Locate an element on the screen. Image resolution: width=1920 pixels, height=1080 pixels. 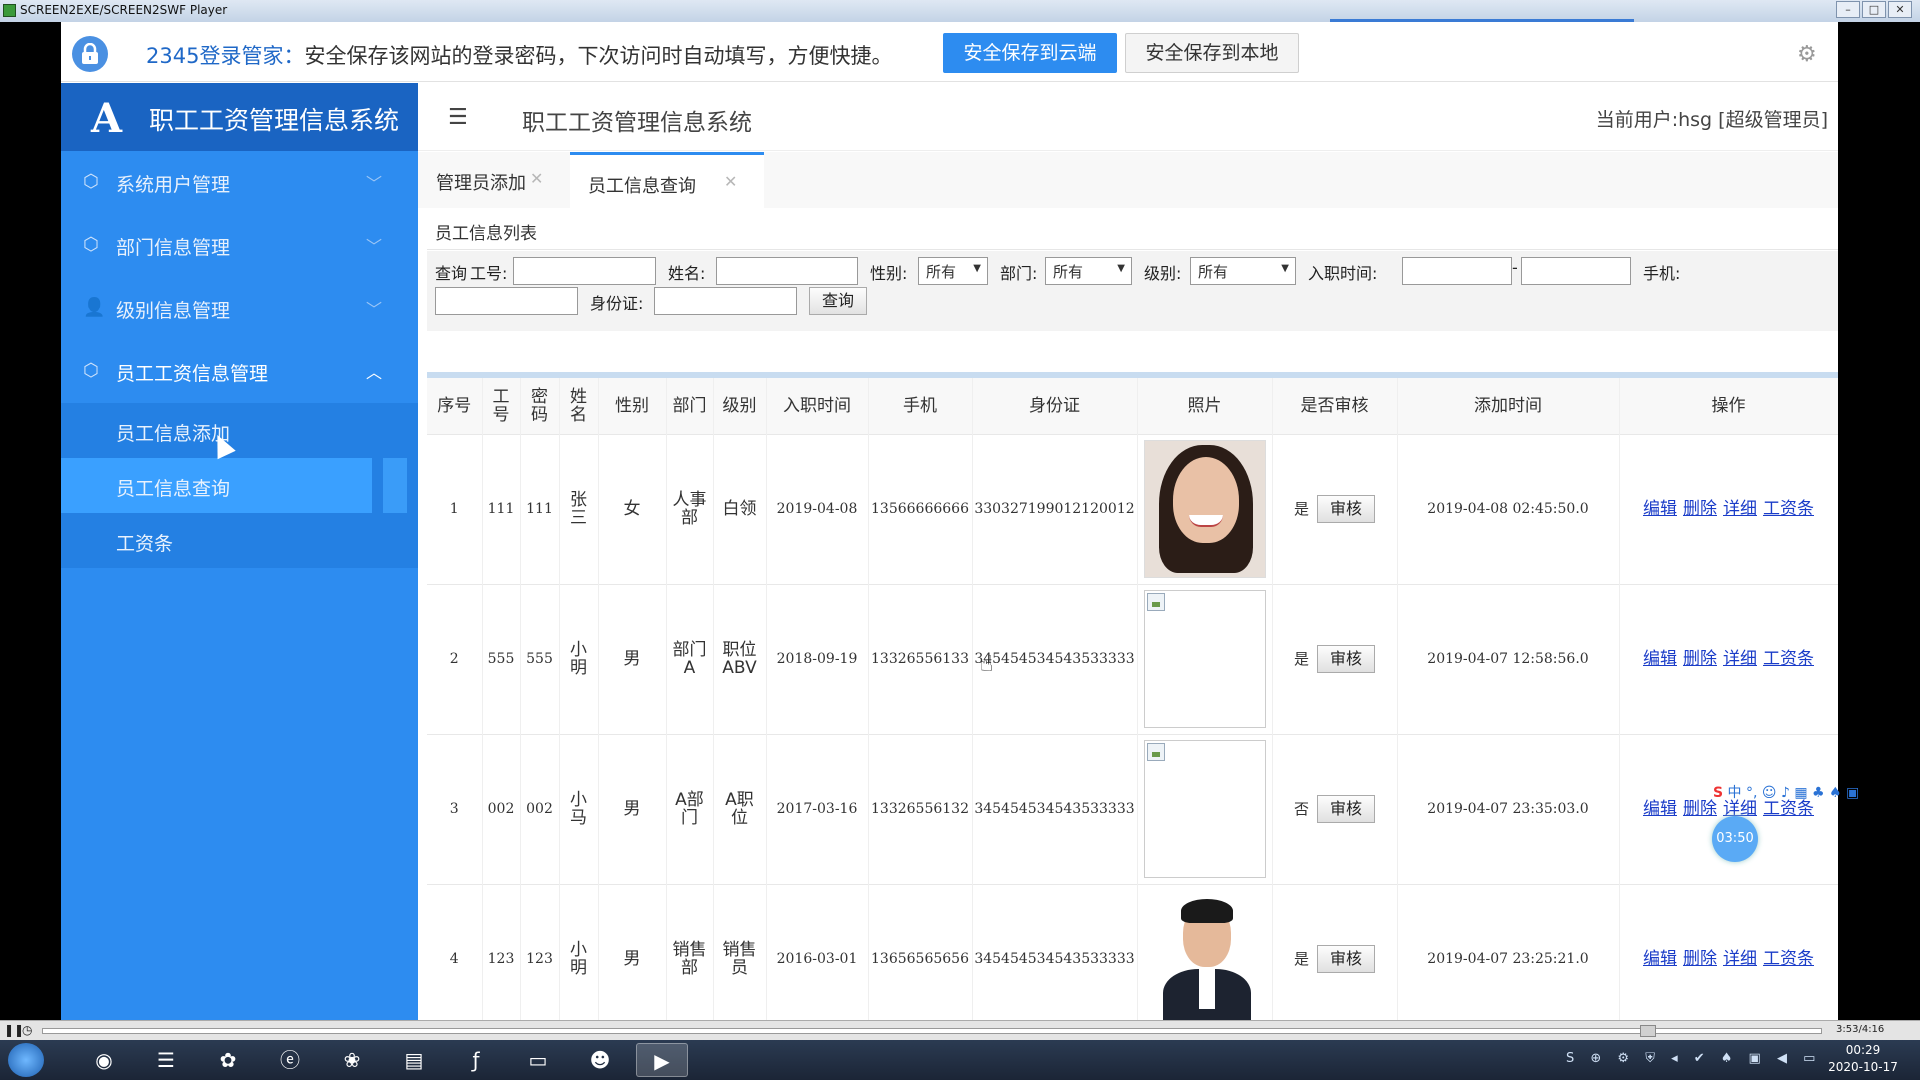
logo-icon: A is located at coordinates (107, 118).